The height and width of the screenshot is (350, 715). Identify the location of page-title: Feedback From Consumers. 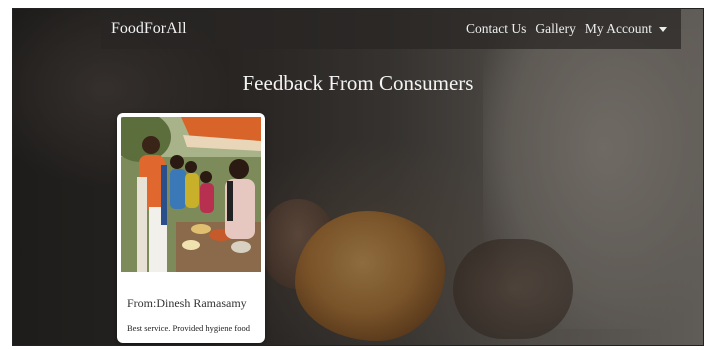
(358, 83).